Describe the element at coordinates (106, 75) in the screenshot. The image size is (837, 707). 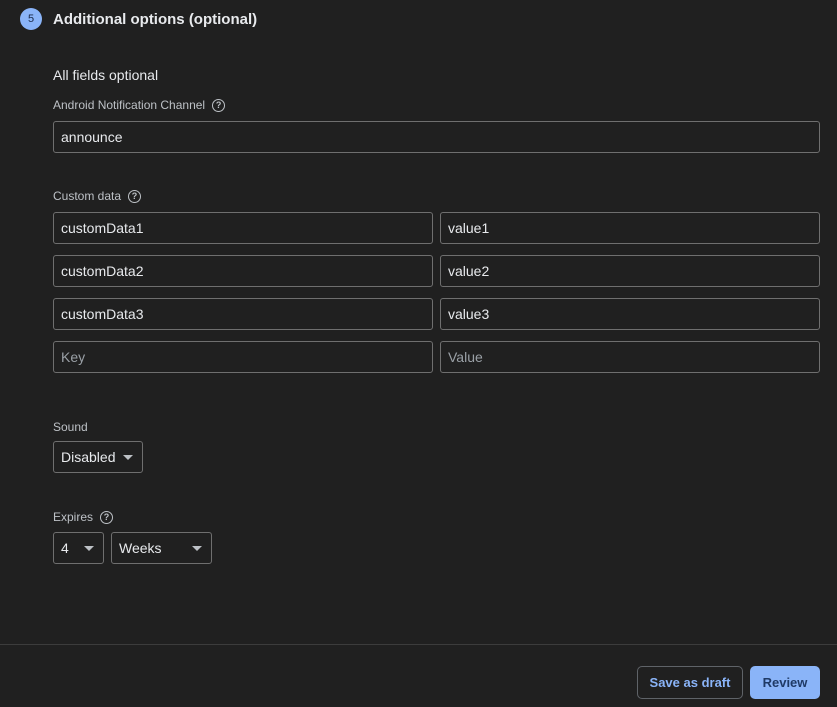
I see `section-subheading: All fields optional` at that location.